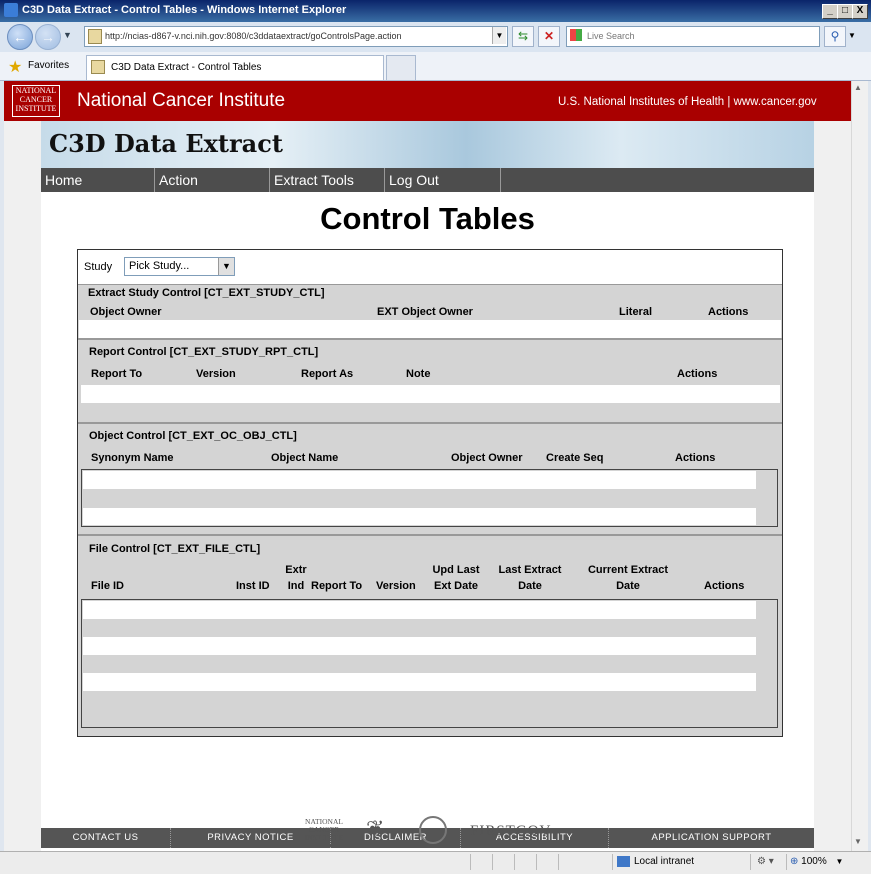  Describe the element at coordinates (401, 67) in the screenshot. I see `new-tab-button` at that location.